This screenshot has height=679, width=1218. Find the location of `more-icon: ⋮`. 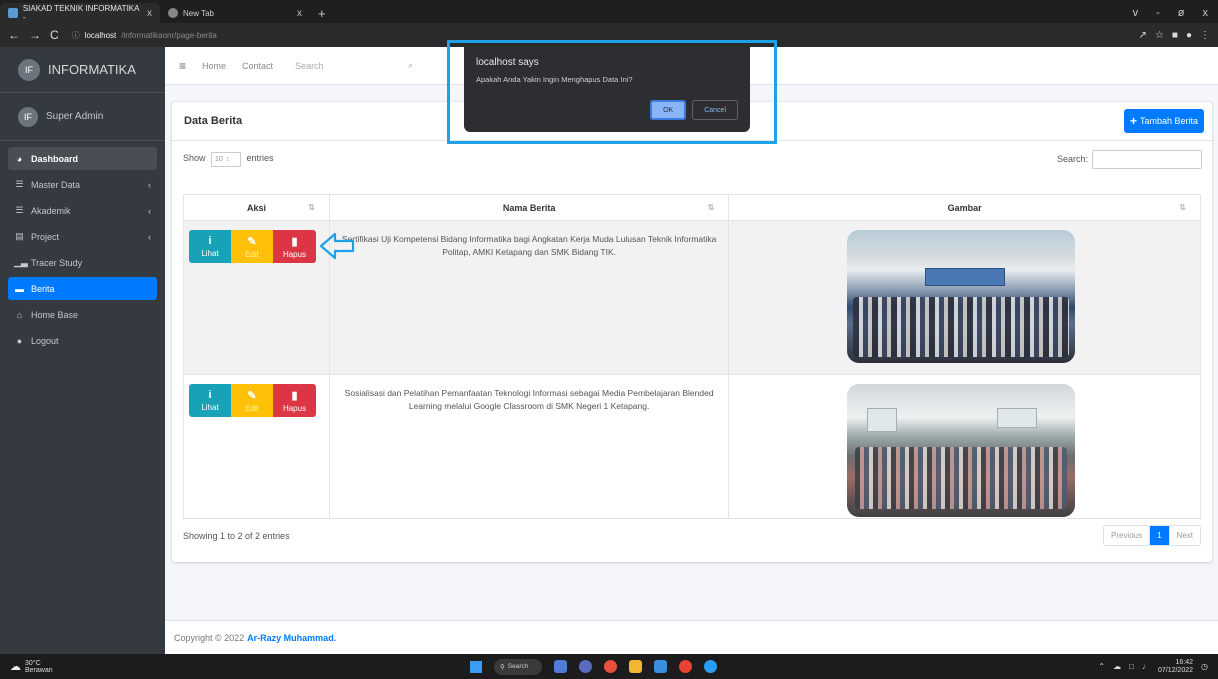

more-icon: ⋮ is located at coordinates (1205, 35).